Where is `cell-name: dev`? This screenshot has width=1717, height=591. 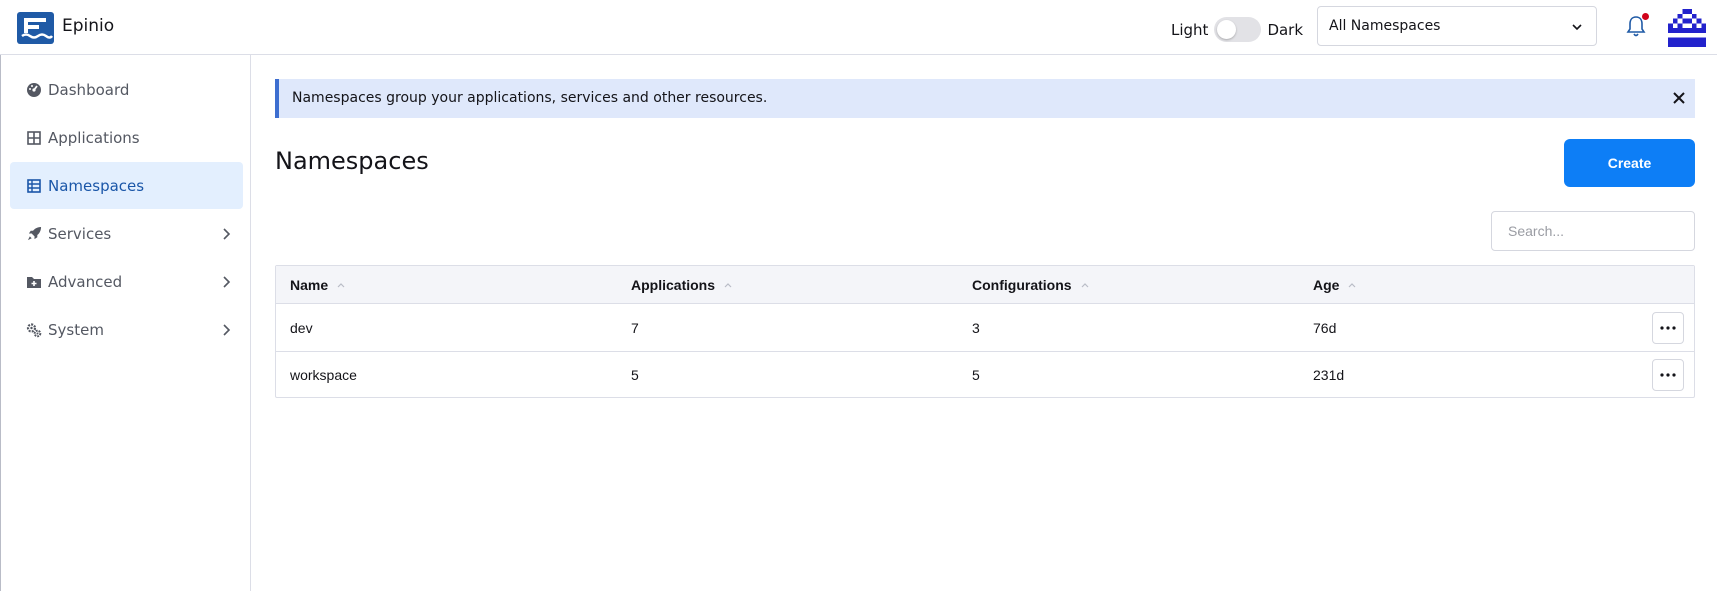 cell-name: dev is located at coordinates (301, 328).